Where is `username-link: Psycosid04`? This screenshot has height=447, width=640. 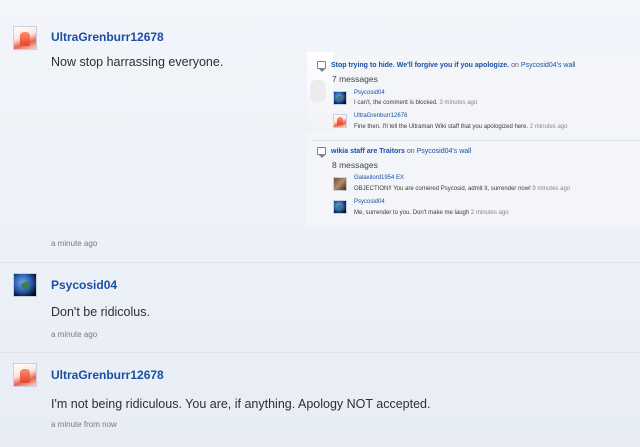 username-link: Psycosid04 is located at coordinates (84, 285).